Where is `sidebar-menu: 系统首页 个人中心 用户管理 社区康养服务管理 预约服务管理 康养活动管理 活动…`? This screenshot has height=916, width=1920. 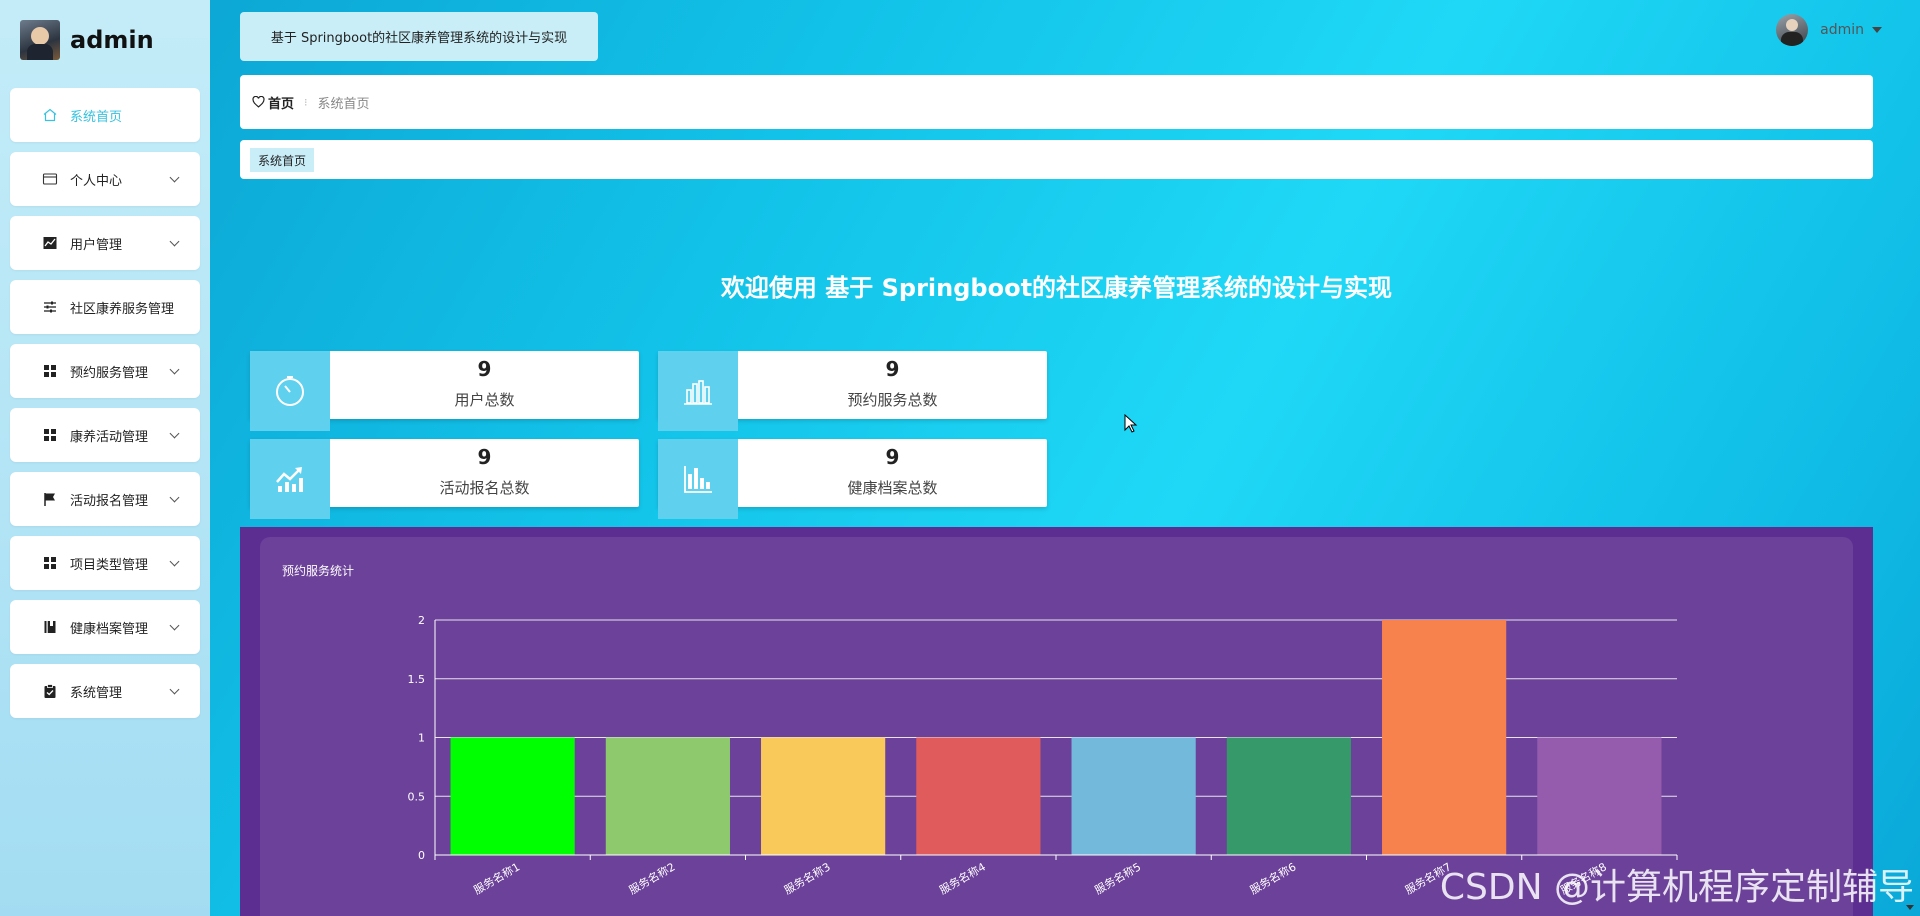 sidebar-menu: 系统首页 个人中心 用户管理 社区康养服务管理 预约服务管理 康养活动管理 活动… is located at coordinates (105, 408).